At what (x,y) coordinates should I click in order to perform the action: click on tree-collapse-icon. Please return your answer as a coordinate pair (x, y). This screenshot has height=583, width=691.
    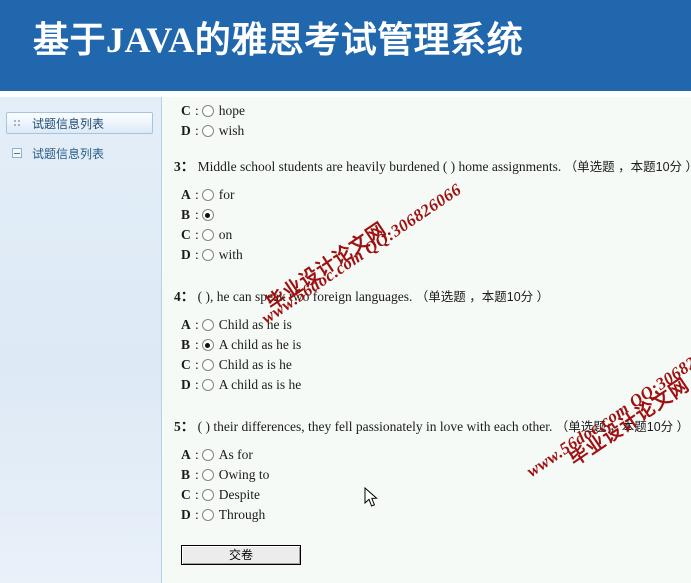
    Looking at the image, I should click on (17, 153).